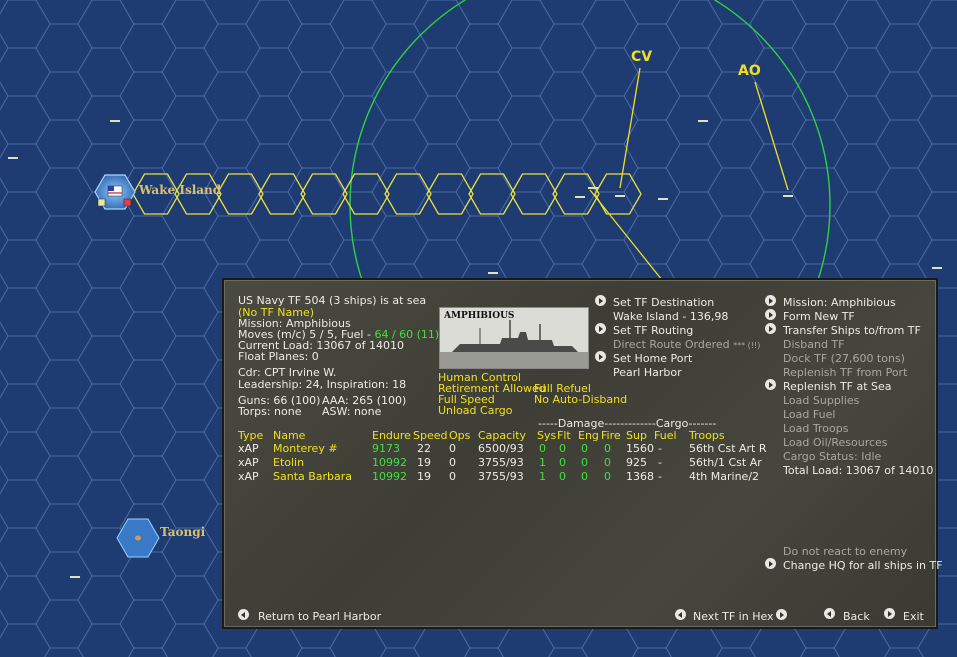 The image size is (957, 657). Describe the element at coordinates (663, 302) in the screenshot. I see `set-destination-button: Set TF Destination` at that location.